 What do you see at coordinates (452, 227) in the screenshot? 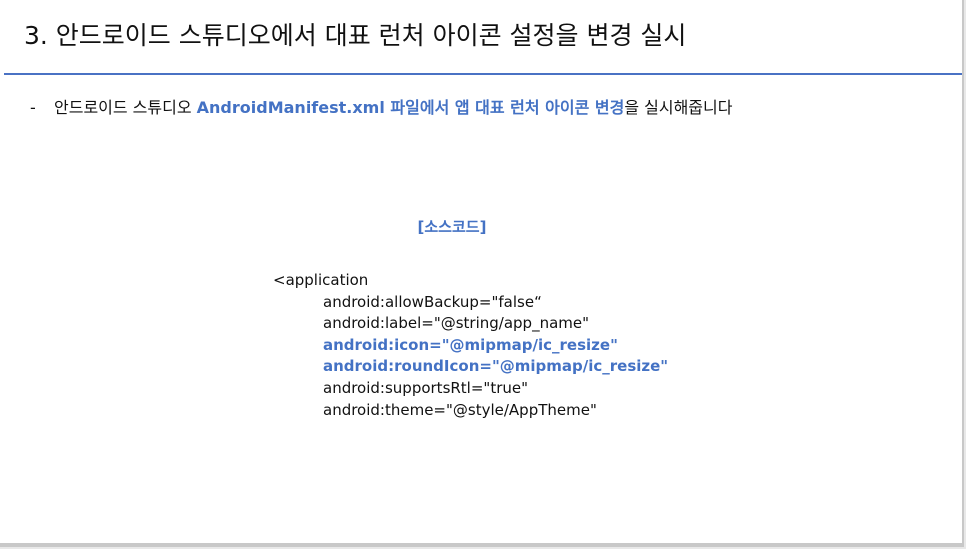
I see `code-title: [소스코드]` at bounding box center [452, 227].